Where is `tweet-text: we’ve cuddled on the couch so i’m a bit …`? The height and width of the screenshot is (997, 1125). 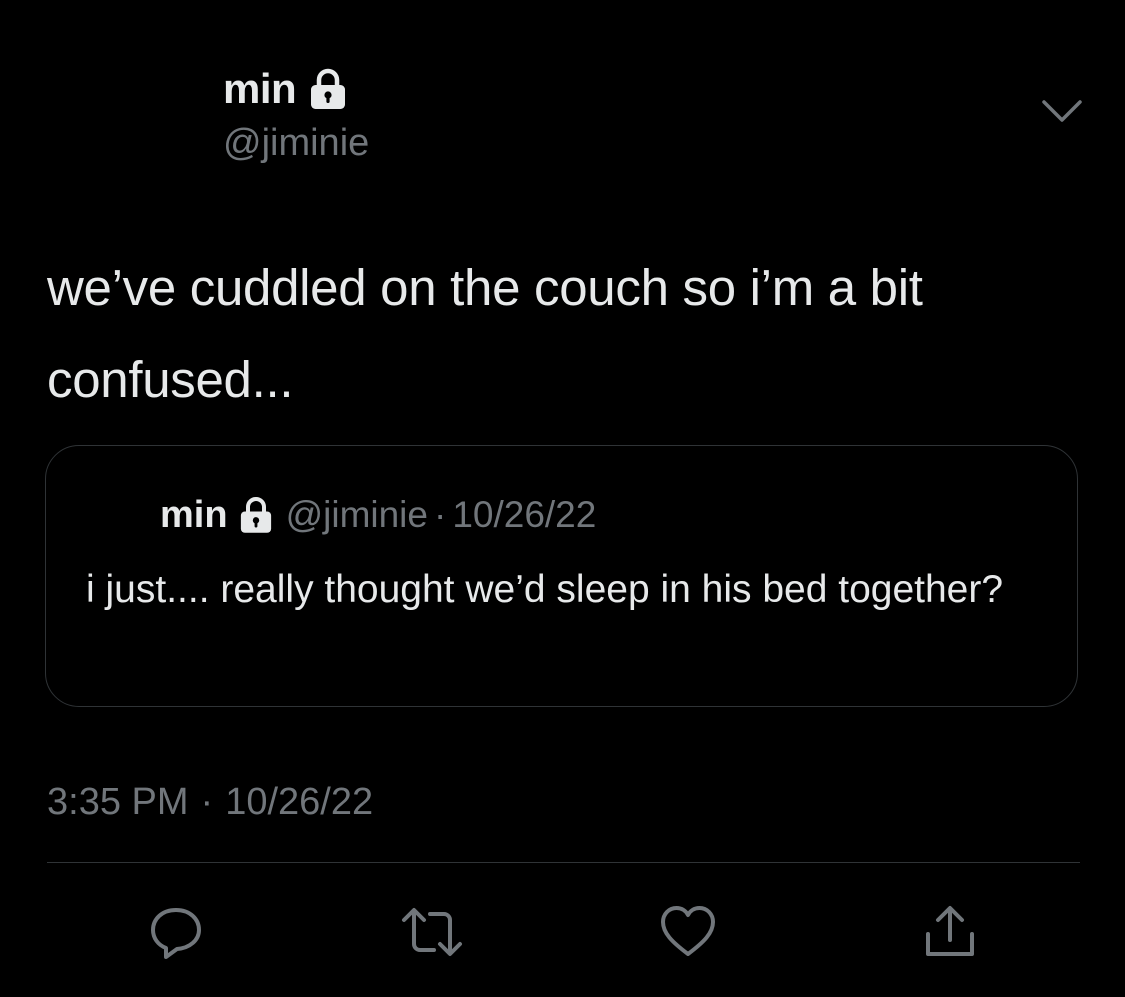
tweet-text: we’ve cuddled on the couch so i’m a bit … is located at coordinates (485, 333).